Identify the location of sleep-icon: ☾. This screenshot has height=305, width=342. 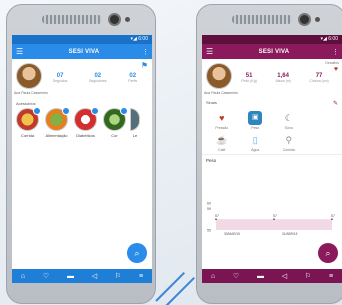
(288, 118).